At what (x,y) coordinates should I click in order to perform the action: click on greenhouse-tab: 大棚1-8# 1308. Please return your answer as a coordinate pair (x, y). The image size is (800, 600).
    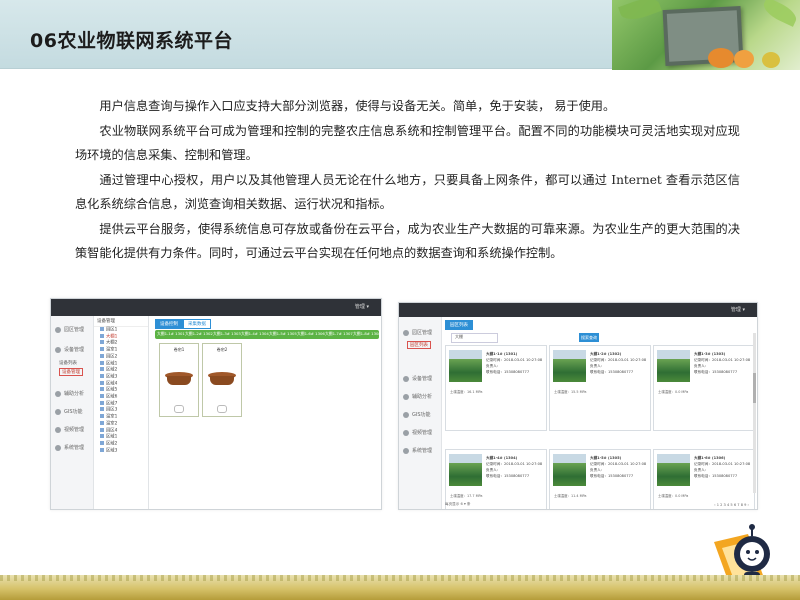
    Looking at the image, I should click on (367, 334).